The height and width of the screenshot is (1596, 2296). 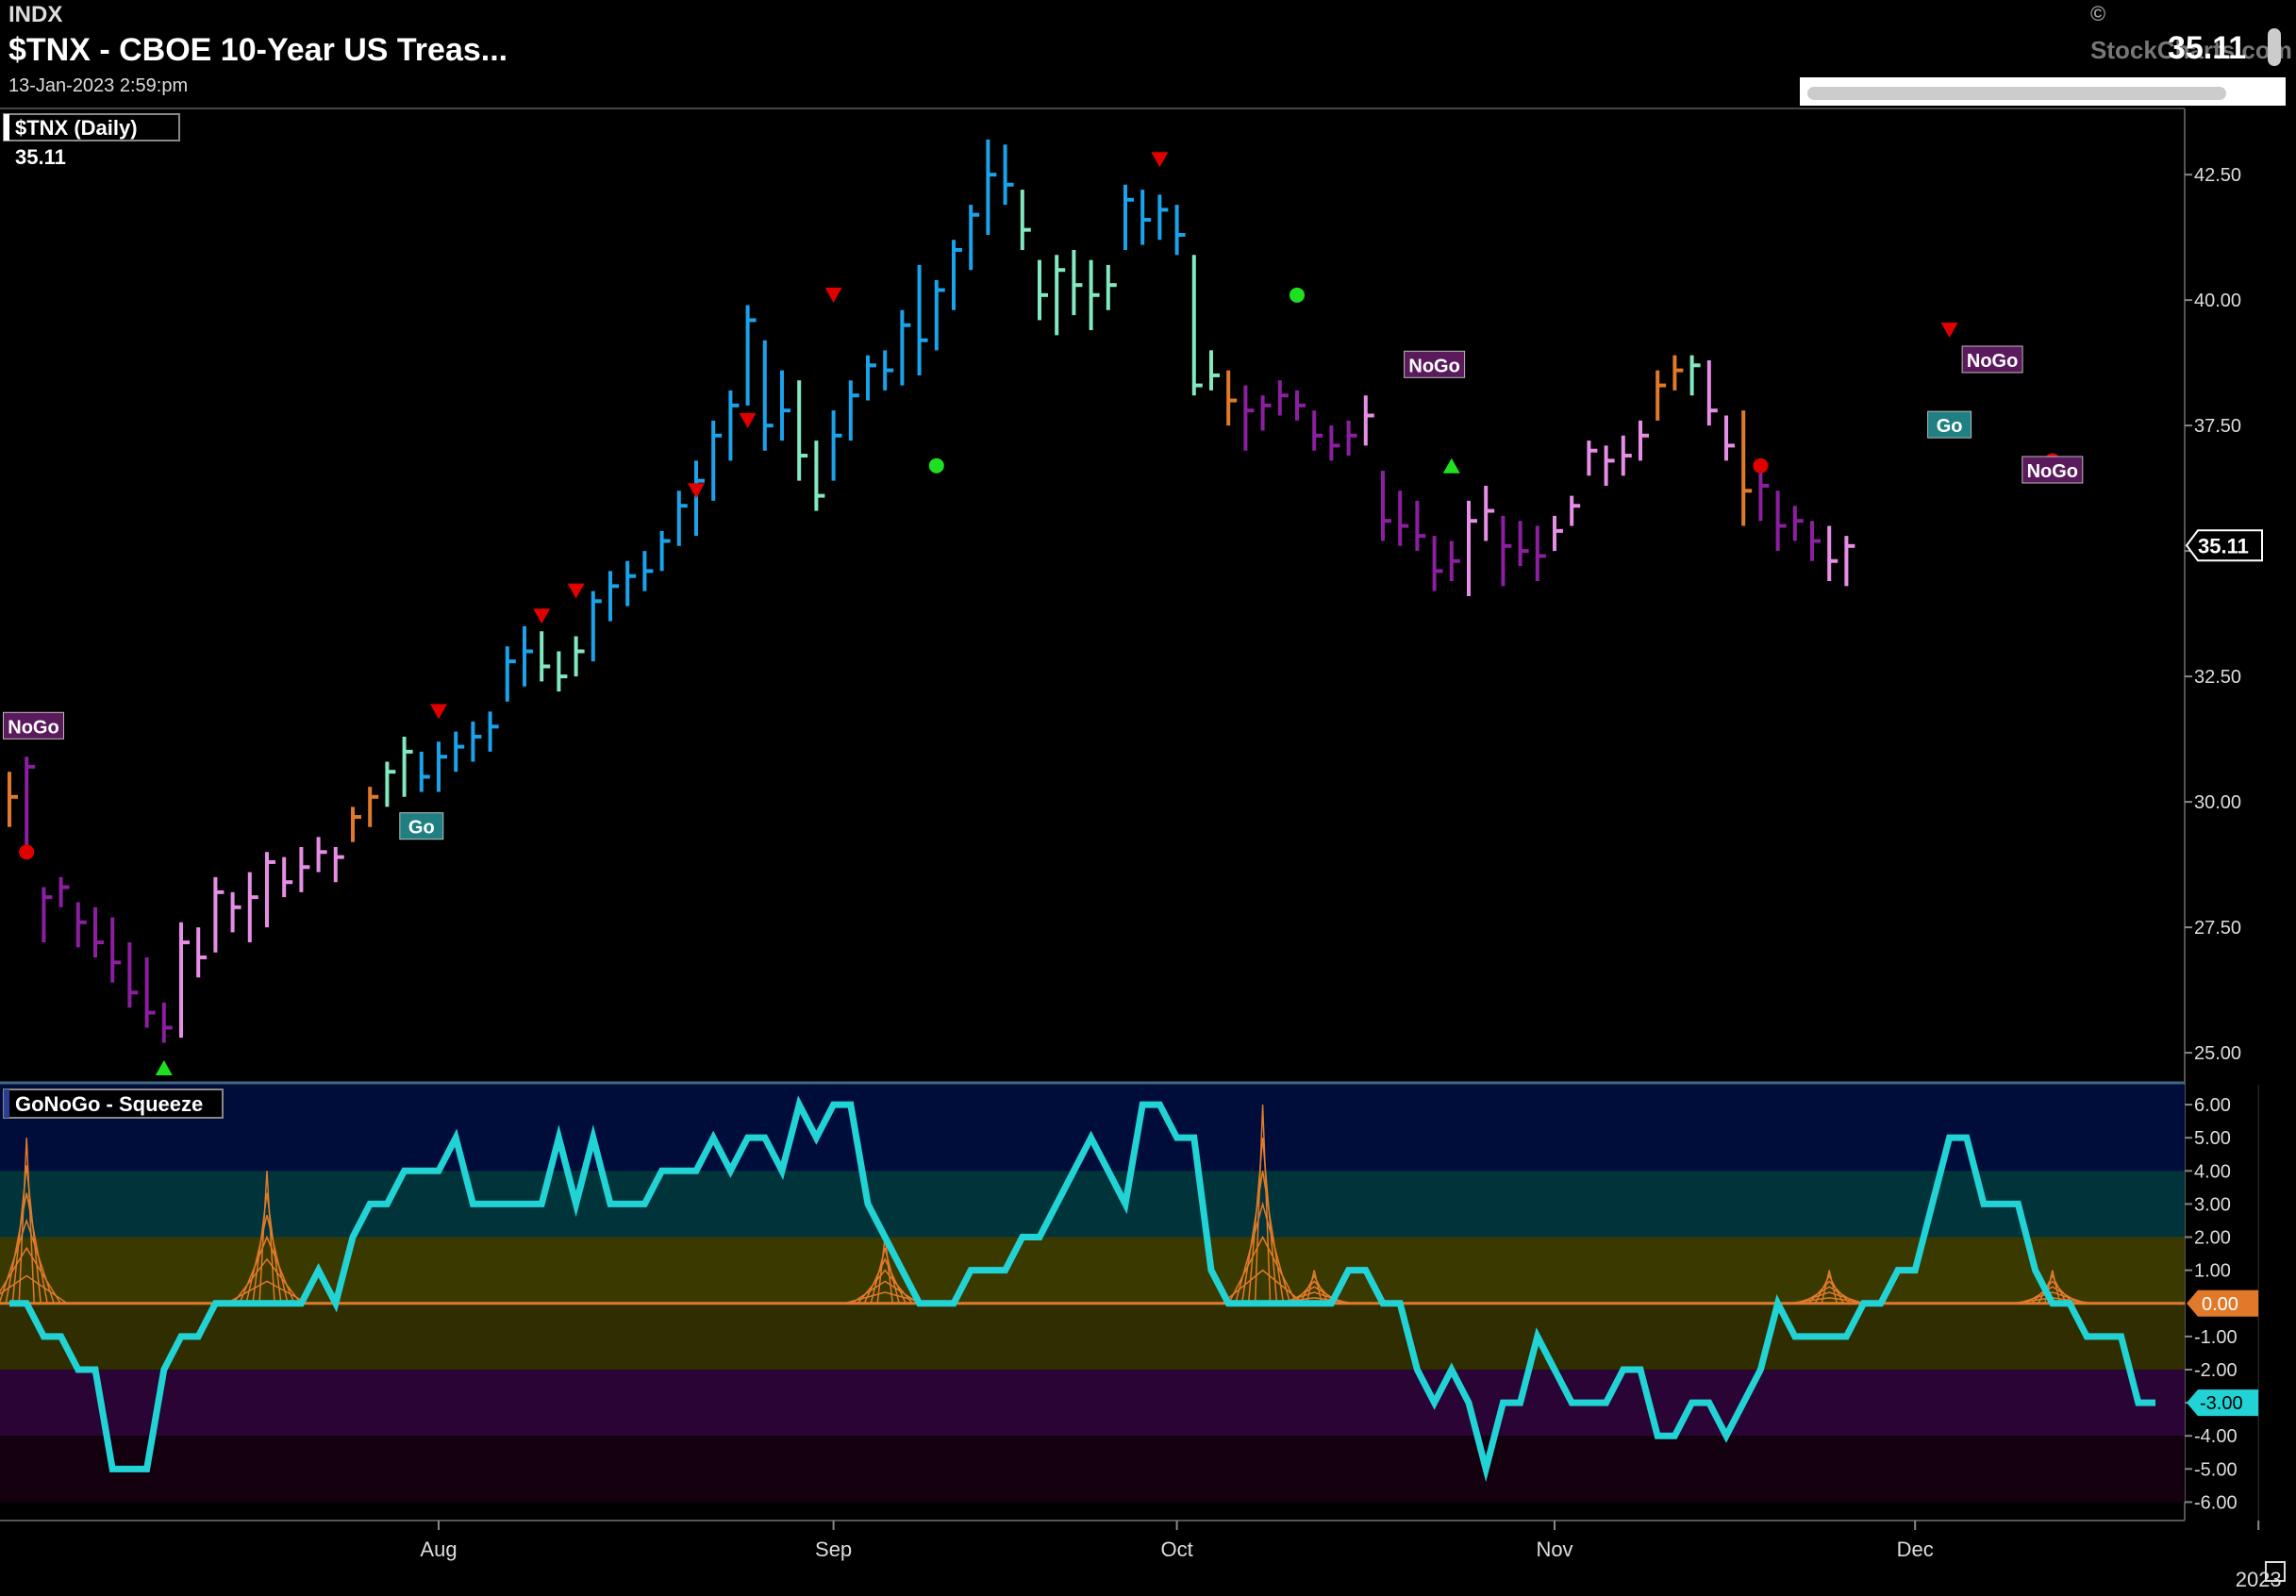 I want to click on oscillator-legend-label: GoNoGo - Squeeze, so click(x=109, y=1104).